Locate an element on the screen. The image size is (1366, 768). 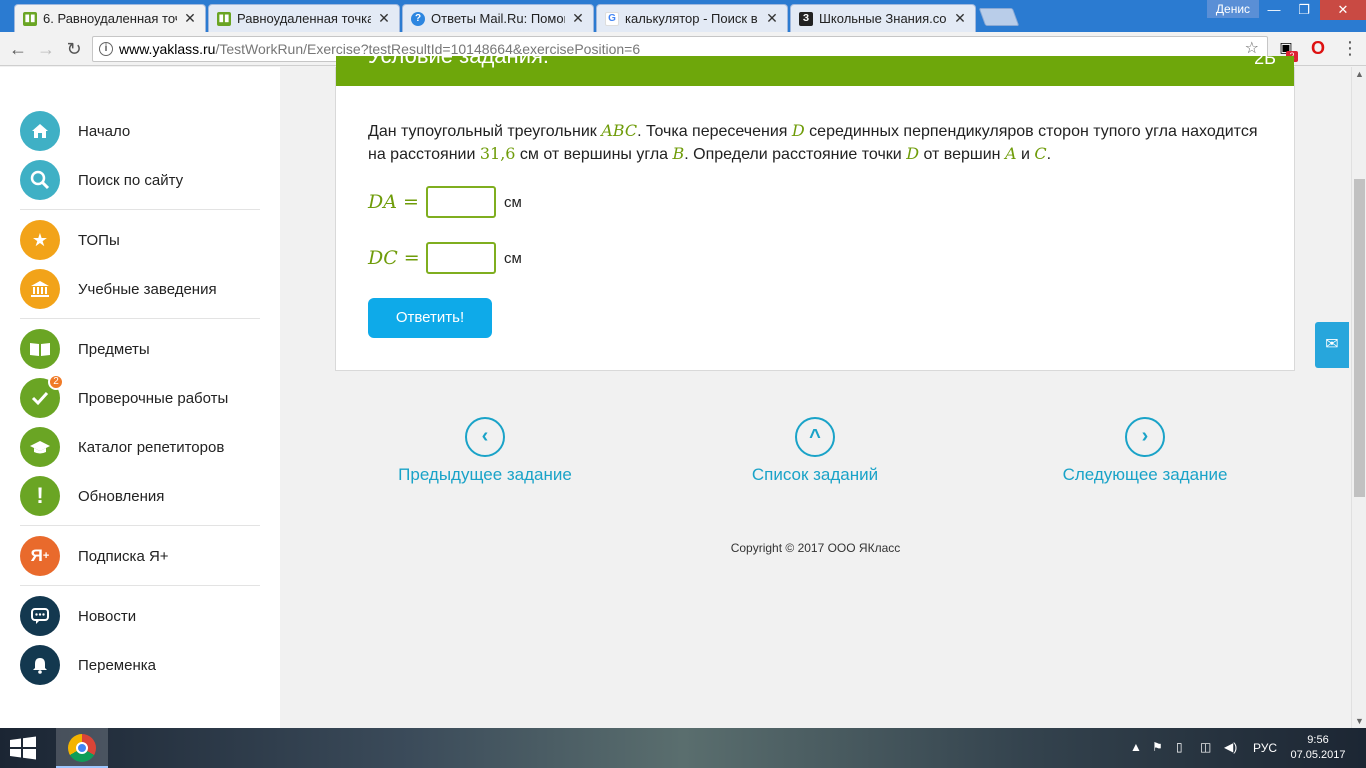
sidebar-item-institutions: Учебные заведения is located at coordinates (140, 289).